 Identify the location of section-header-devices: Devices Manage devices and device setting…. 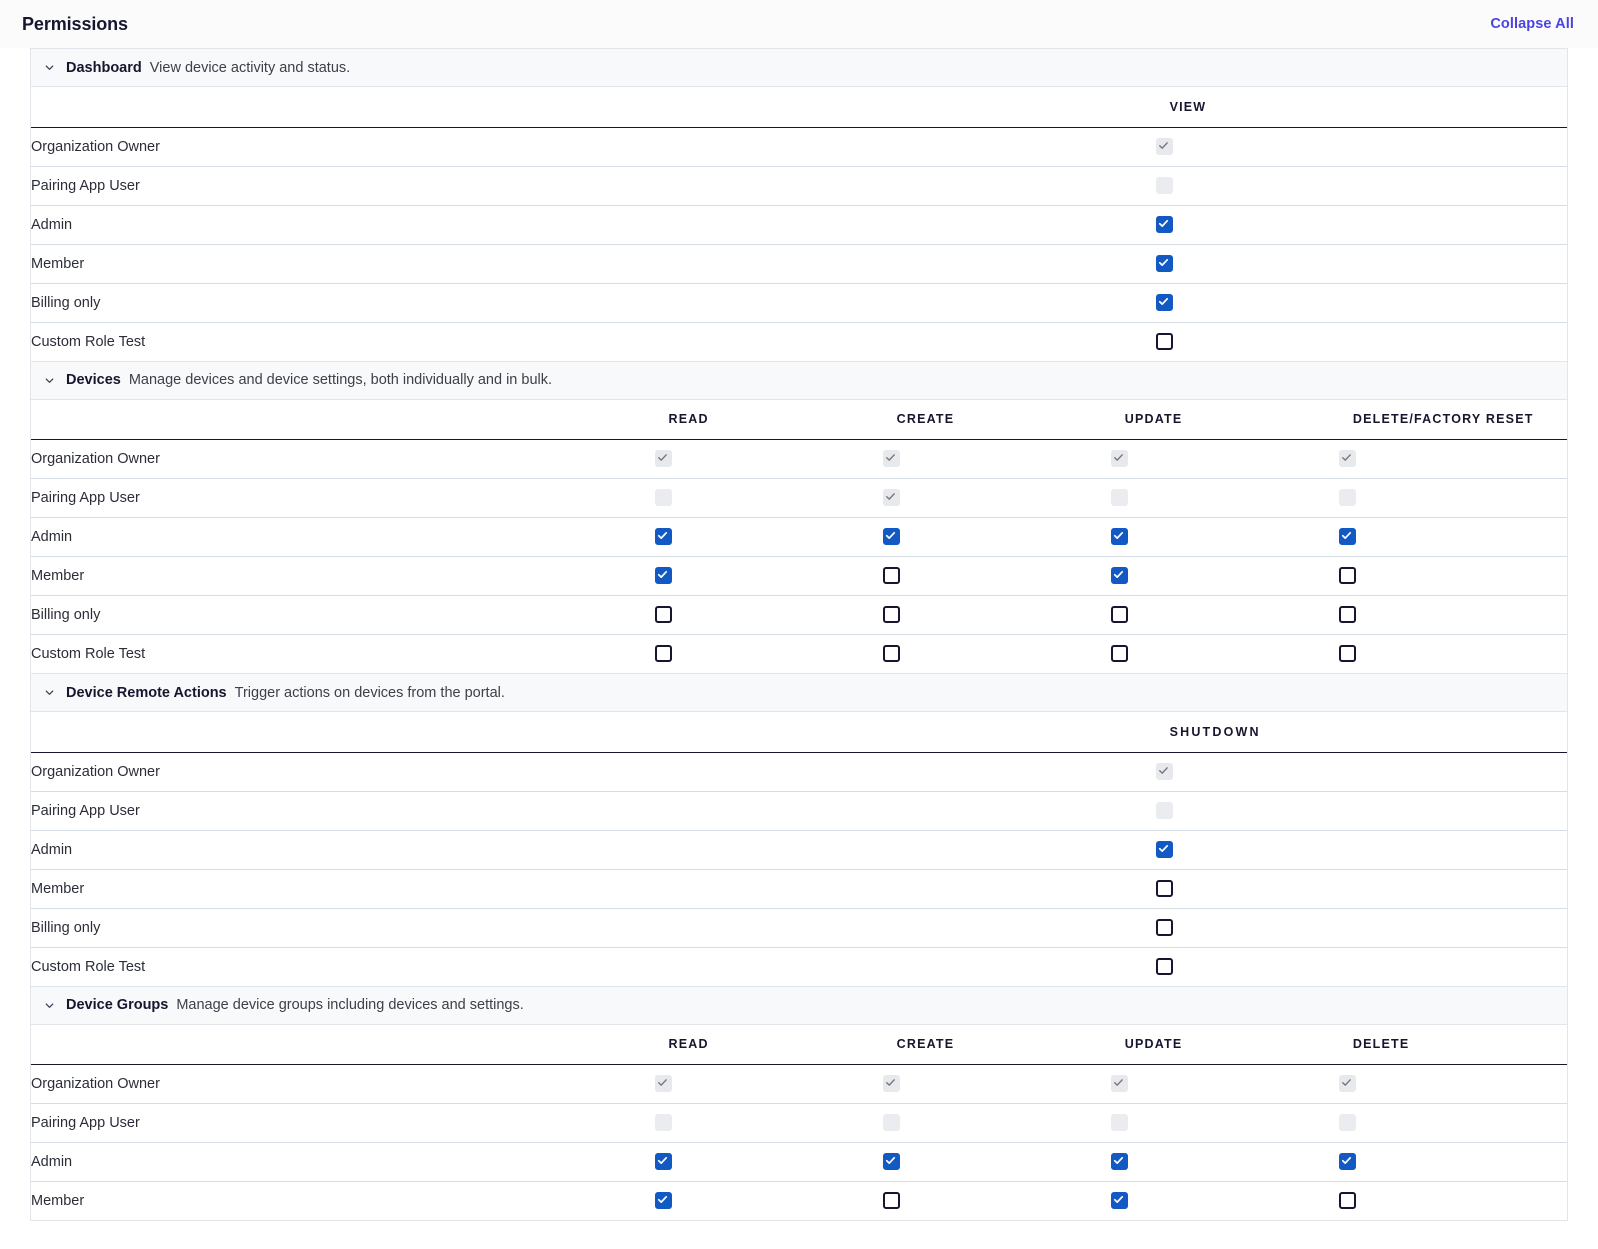
(799, 380).